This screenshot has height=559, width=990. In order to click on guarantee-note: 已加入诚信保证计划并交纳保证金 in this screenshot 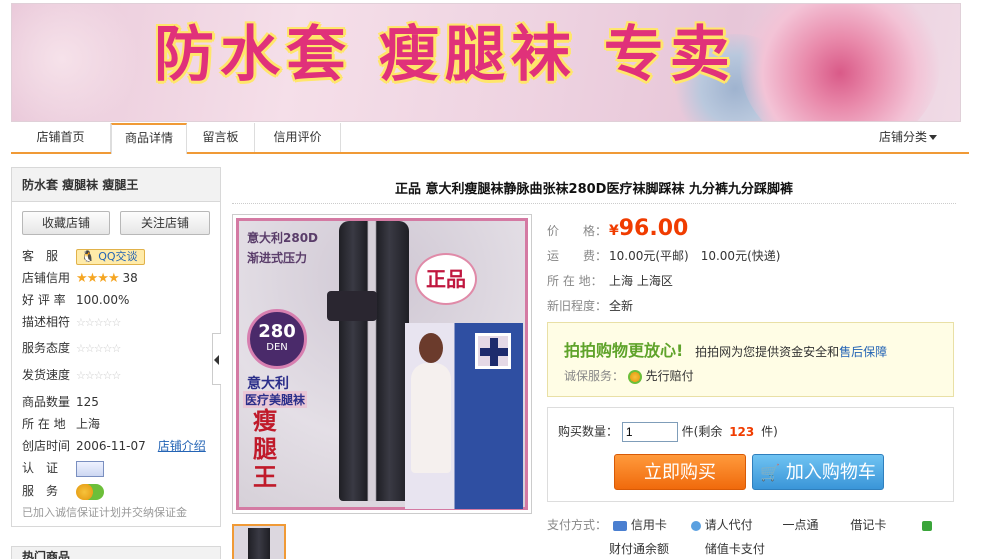, I will do `click(104, 512)`.